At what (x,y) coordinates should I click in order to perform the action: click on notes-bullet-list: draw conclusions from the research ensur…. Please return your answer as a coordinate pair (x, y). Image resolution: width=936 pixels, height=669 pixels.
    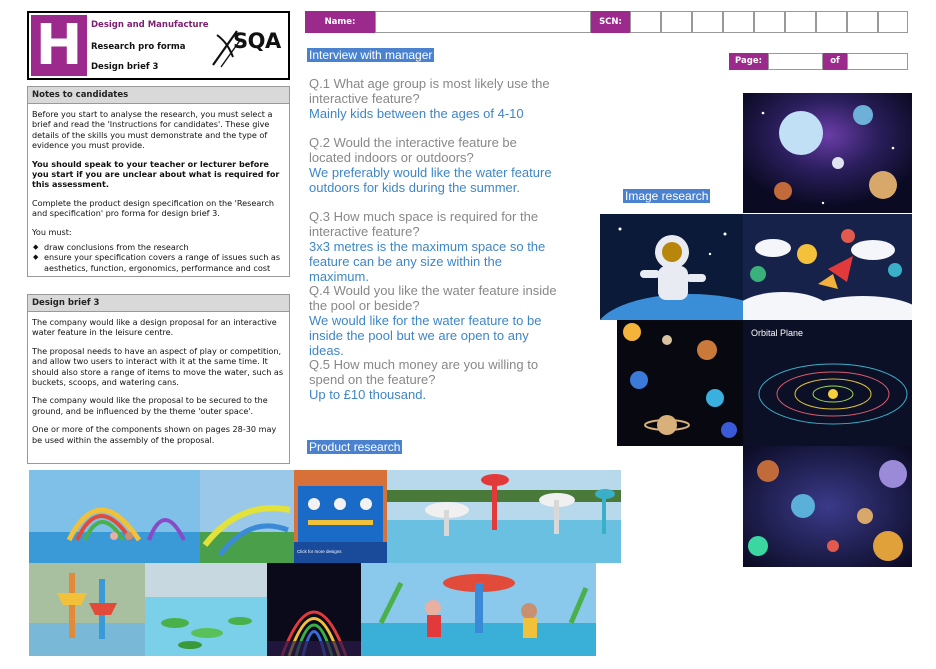
    Looking at the image, I should click on (158, 257).